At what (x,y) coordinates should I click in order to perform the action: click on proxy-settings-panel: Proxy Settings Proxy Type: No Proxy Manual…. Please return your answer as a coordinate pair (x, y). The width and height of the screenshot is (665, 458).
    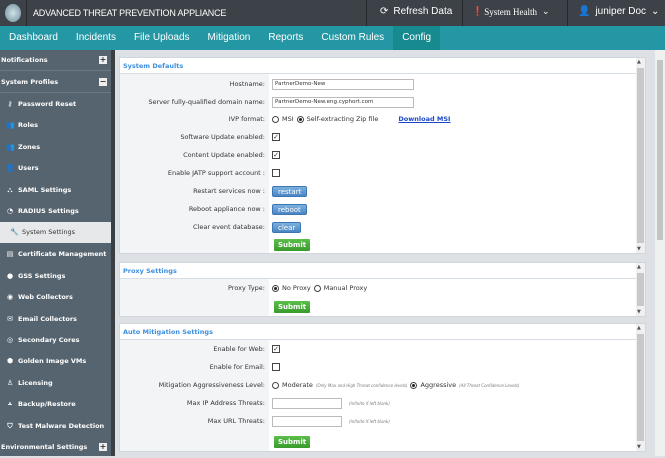
    Looking at the image, I should click on (382, 289).